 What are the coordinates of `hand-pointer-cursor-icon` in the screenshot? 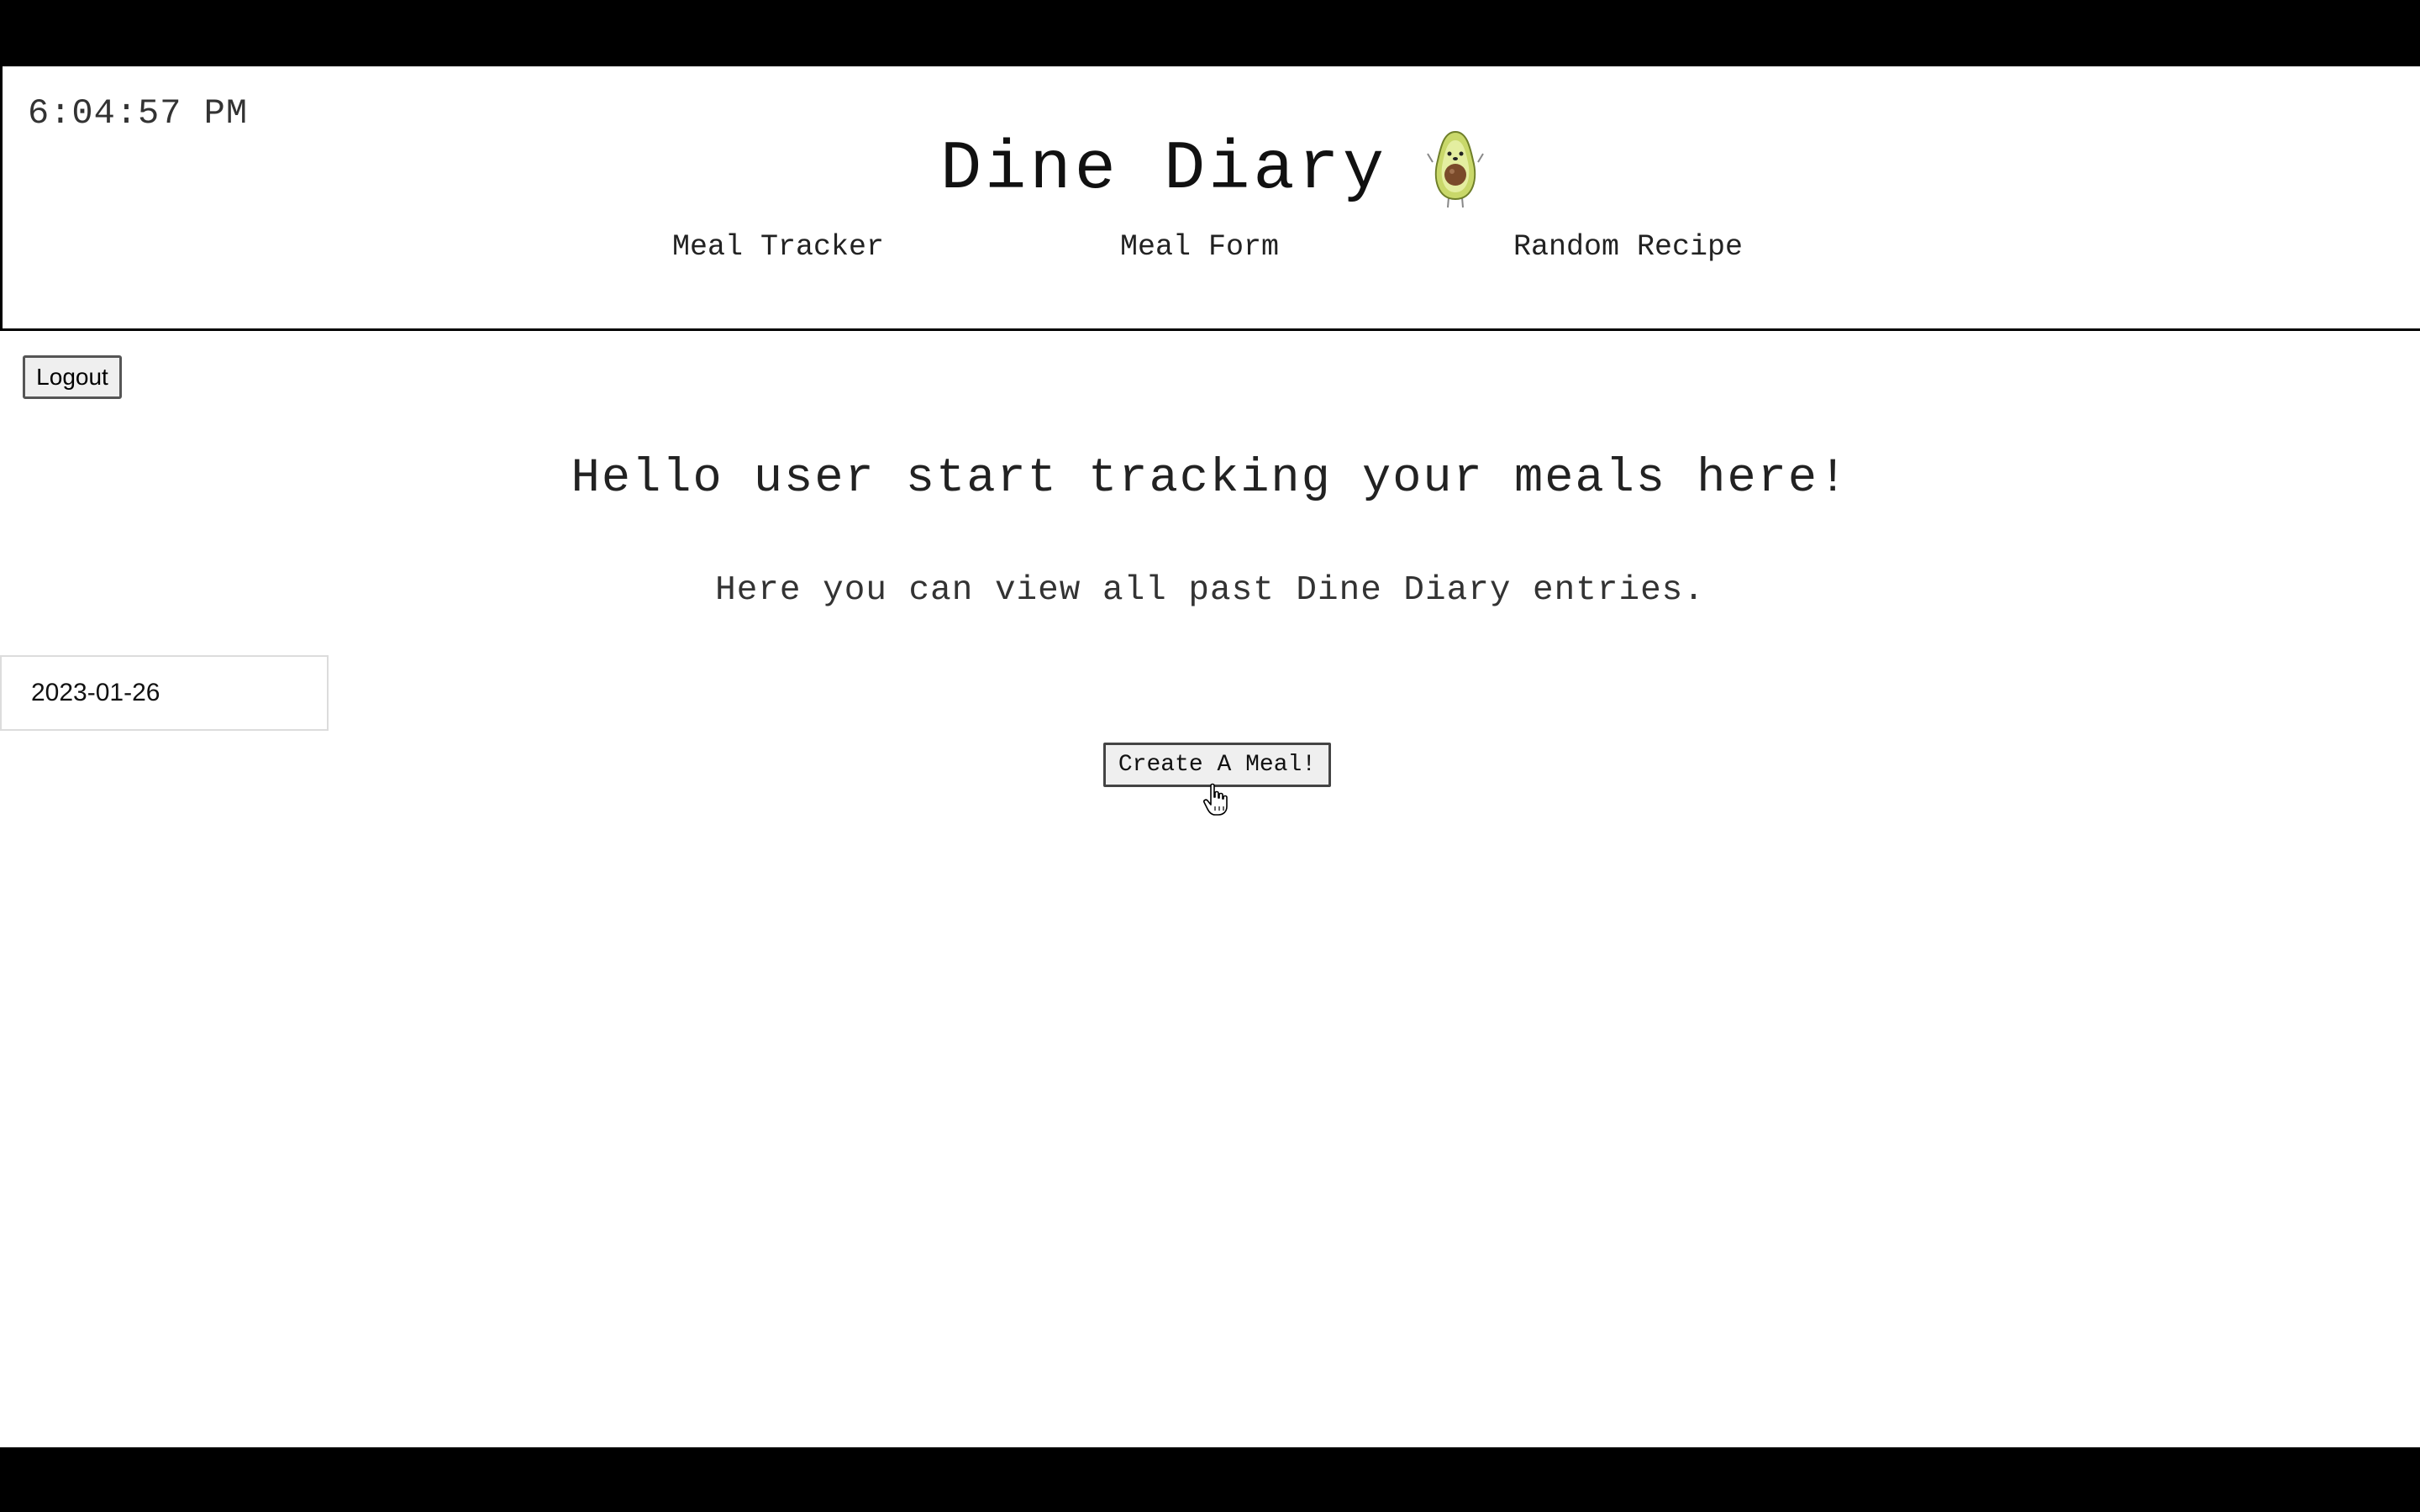 It's located at (1215, 799).